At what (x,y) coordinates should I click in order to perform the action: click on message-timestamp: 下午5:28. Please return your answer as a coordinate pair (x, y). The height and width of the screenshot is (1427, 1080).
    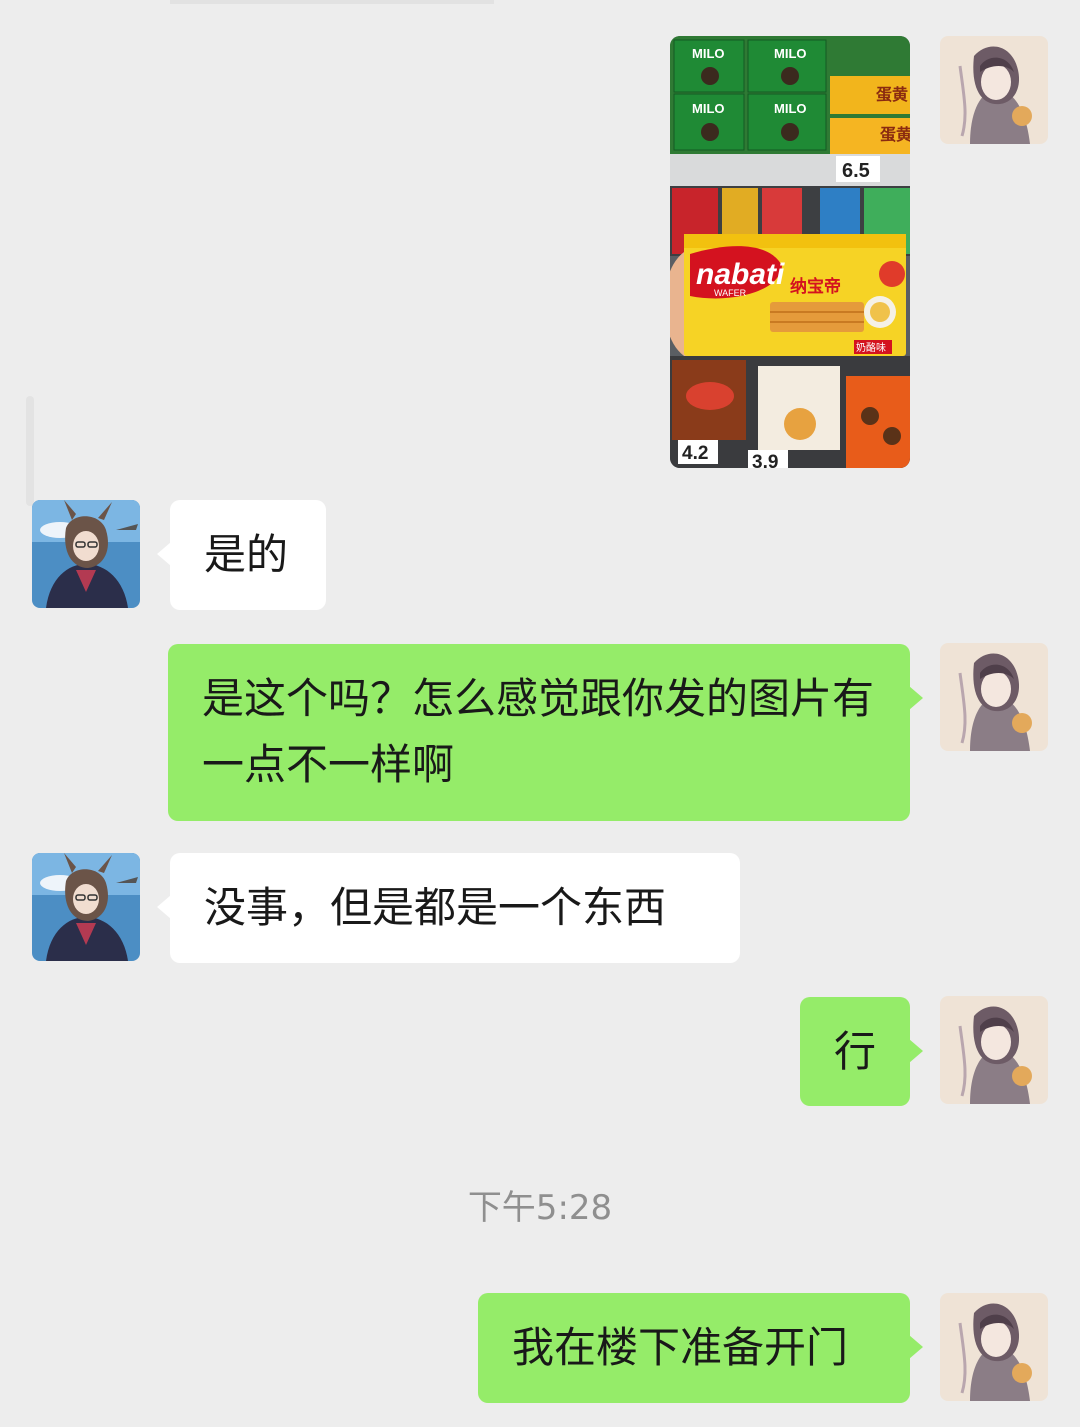
    Looking at the image, I should click on (540, 1208).